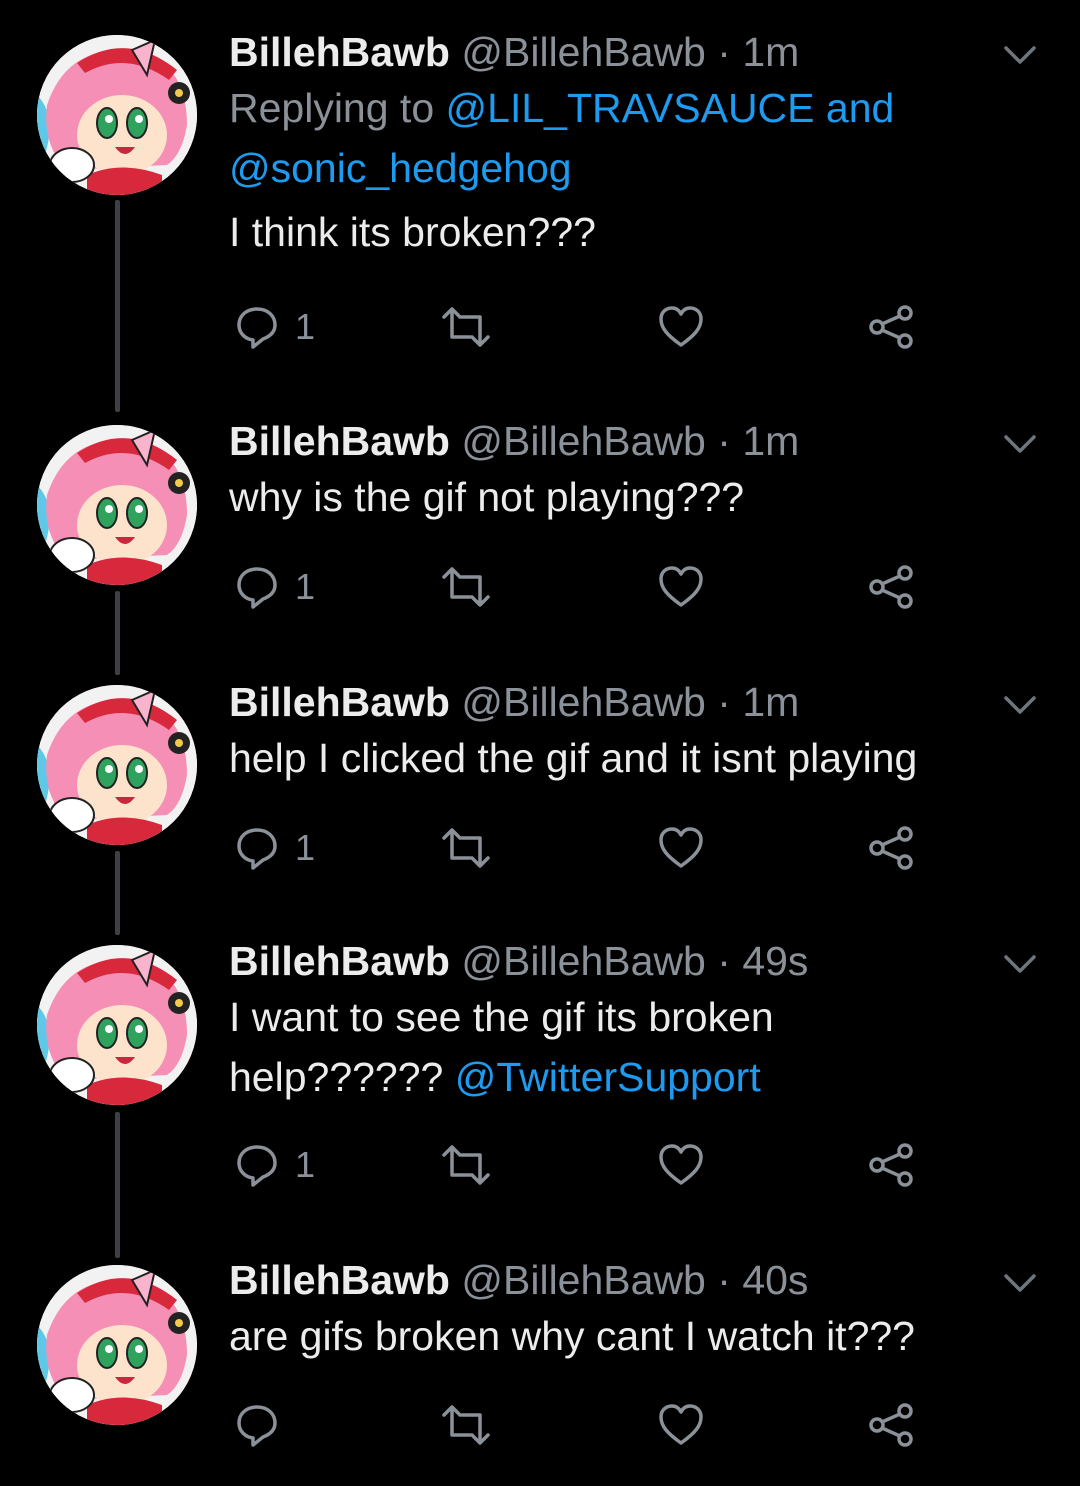 The height and width of the screenshot is (1486, 1080). What do you see at coordinates (336, 1077) in the screenshot?
I see `tweet-text-line: help??????` at bounding box center [336, 1077].